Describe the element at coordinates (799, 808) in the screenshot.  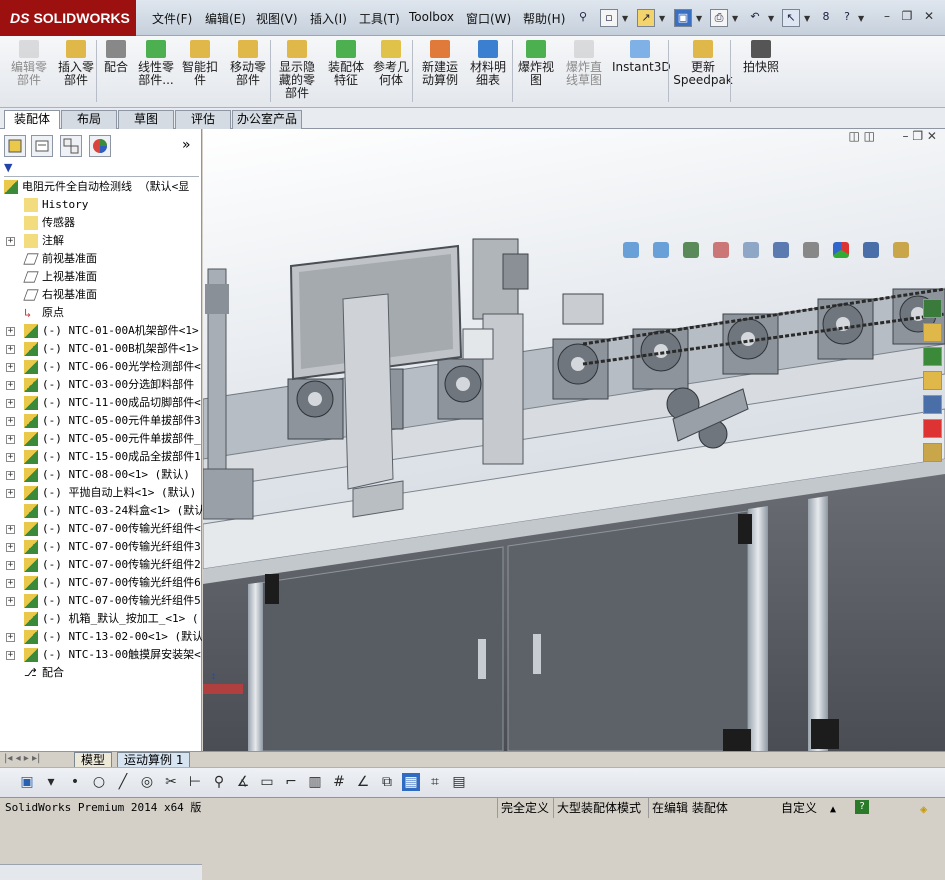
I see `status-units: 自定义` at that location.